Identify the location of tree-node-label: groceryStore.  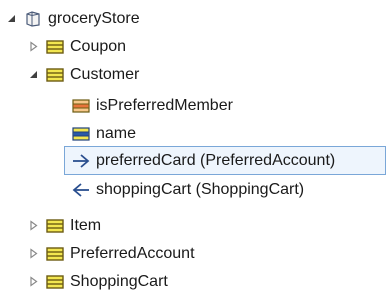
(94, 18).